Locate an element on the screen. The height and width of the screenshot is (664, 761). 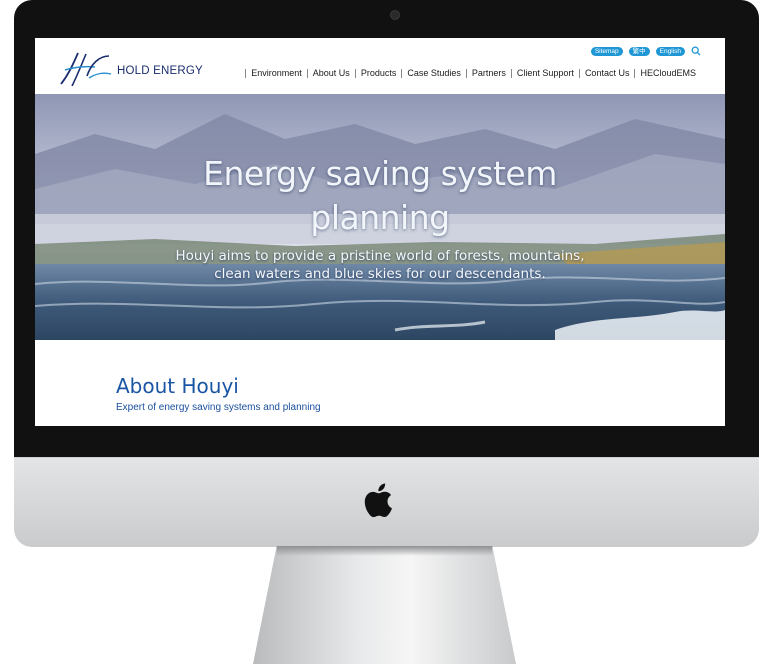
search-icon is located at coordinates (696, 51).